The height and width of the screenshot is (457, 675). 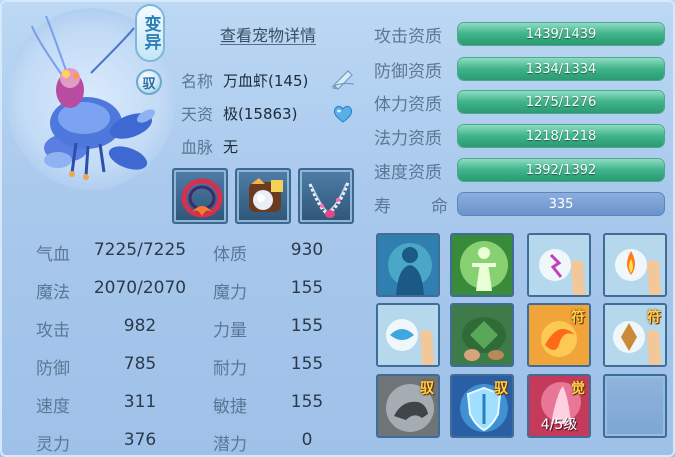 I want to click on aptitude-value: 1275/1276, so click(x=561, y=102).